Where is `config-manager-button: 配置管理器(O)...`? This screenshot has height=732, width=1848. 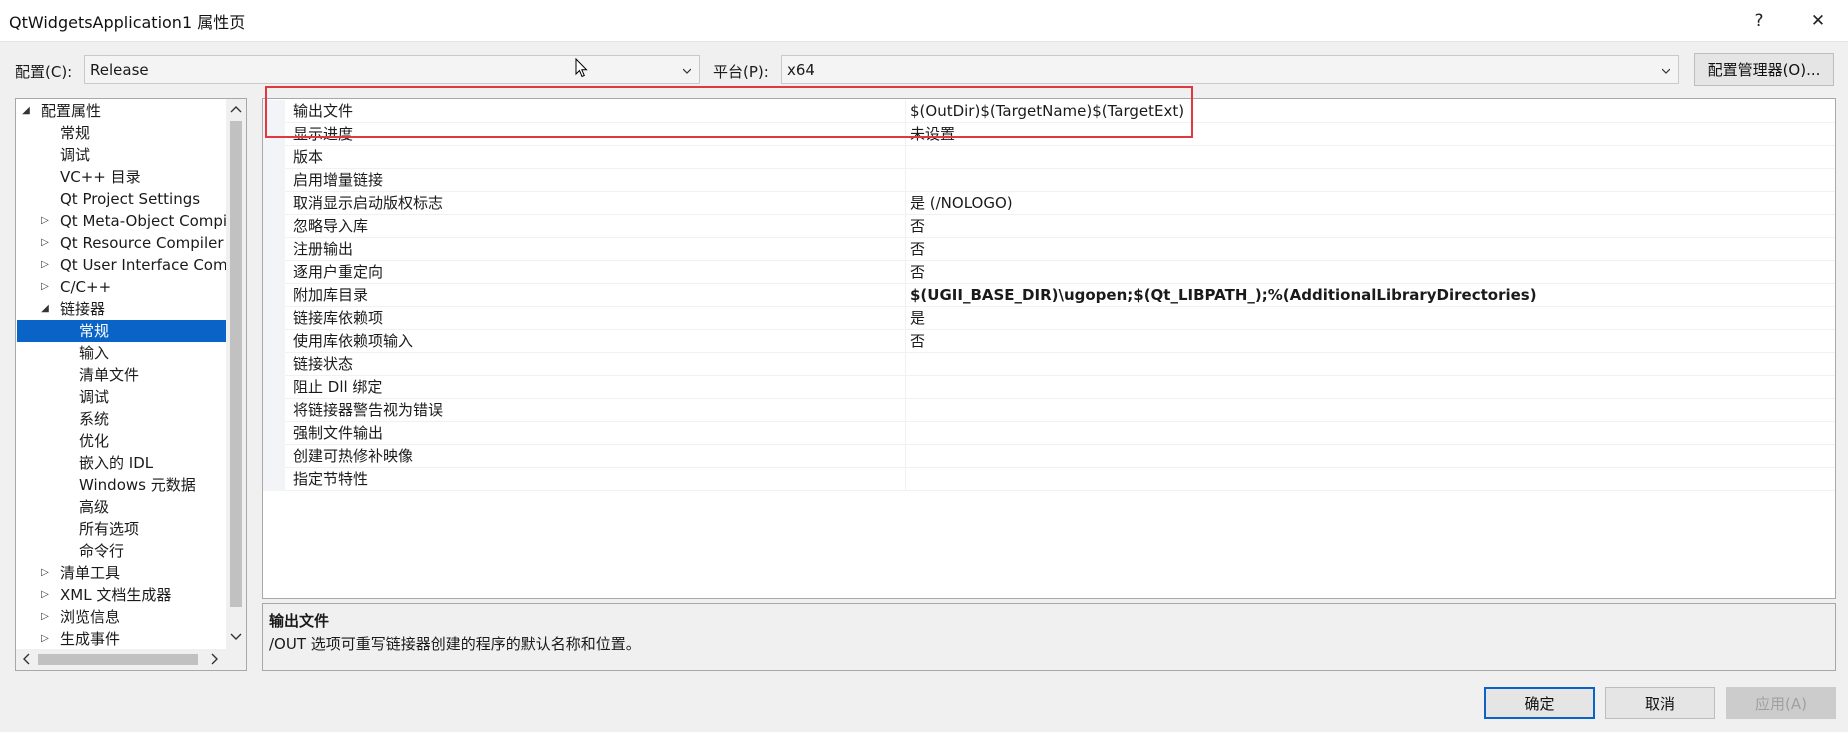
config-manager-button: 配置管理器(O)... is located at coordinates (1764, 69).